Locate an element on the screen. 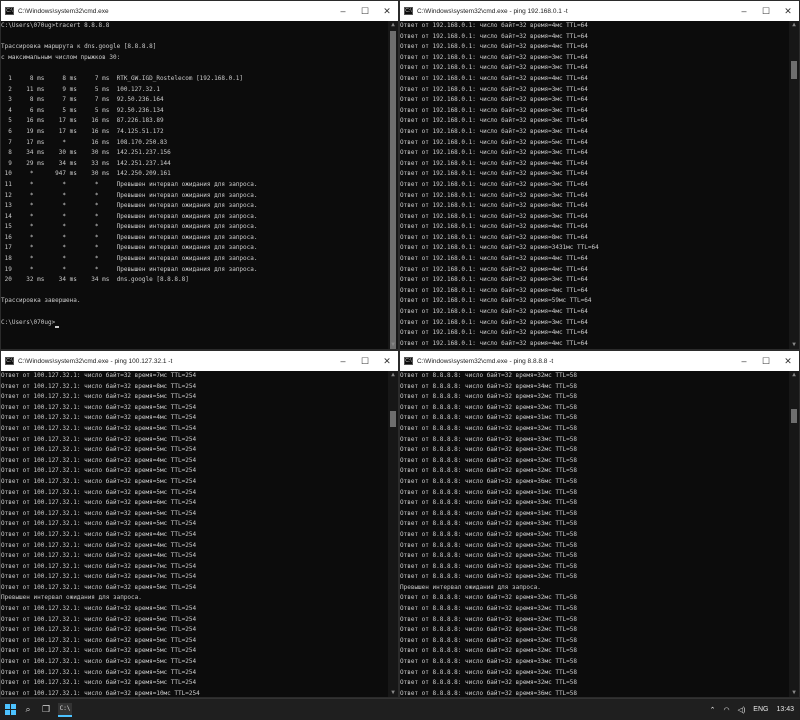 Image resolution: width=800 pixels, height=720 pixels. windows-start-icon is located at coordinates (10, 709).